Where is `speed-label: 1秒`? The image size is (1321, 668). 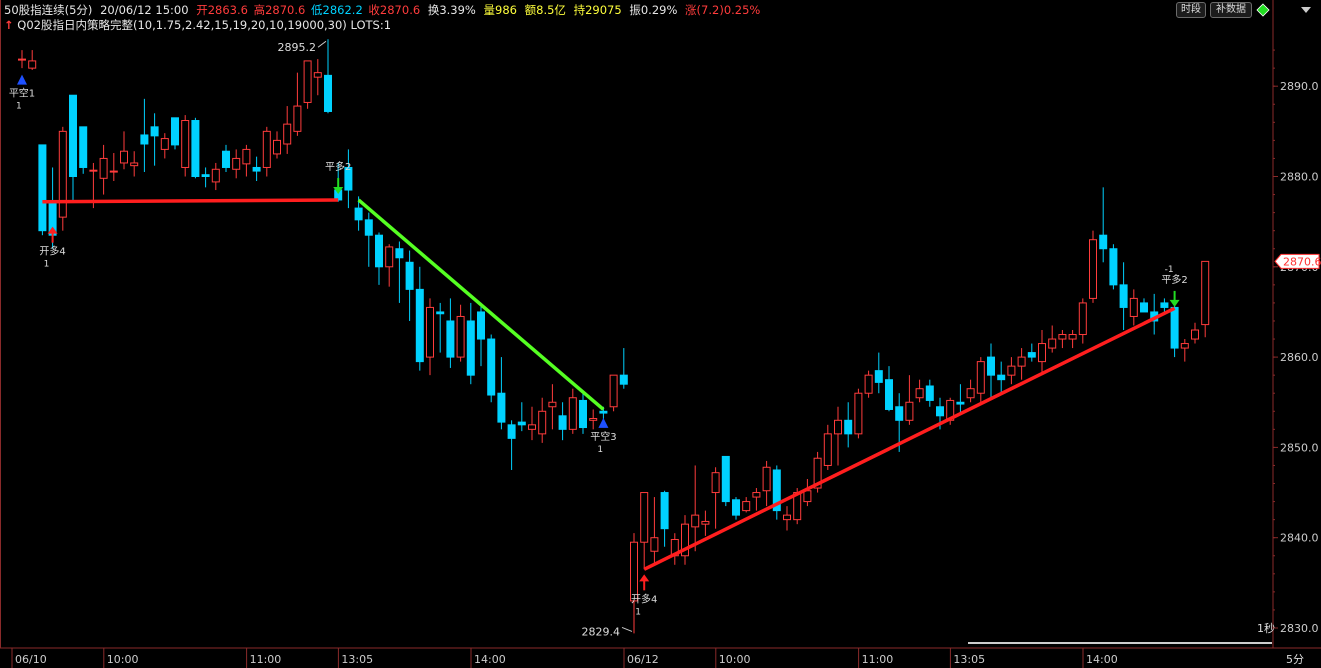 speed-label: 1秒 is located at coordinates (1266, 628).